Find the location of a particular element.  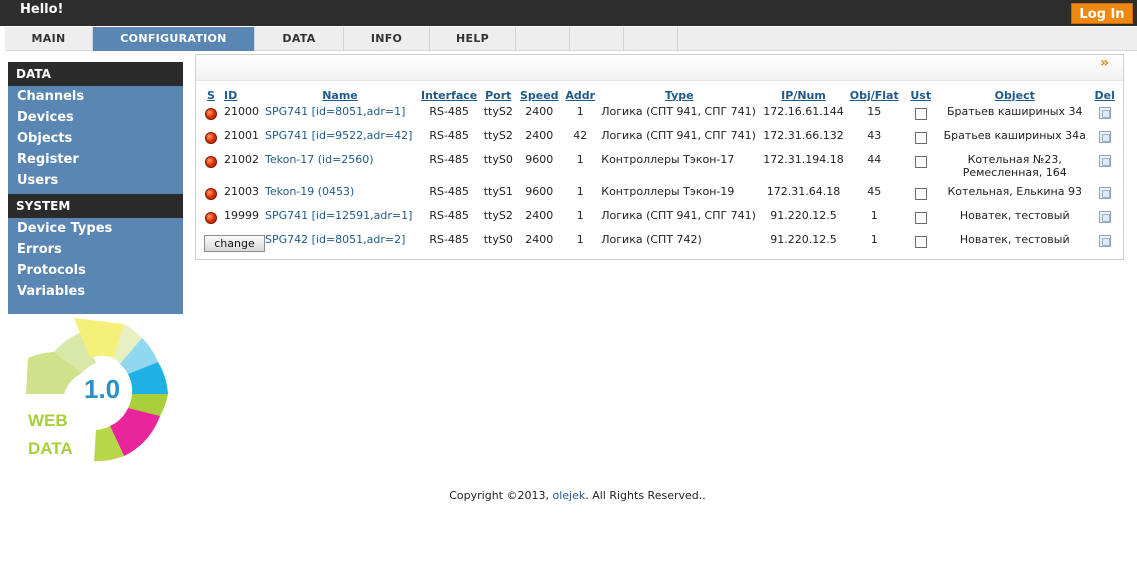

expand-icon: » is located at coordinates (1104, 63).